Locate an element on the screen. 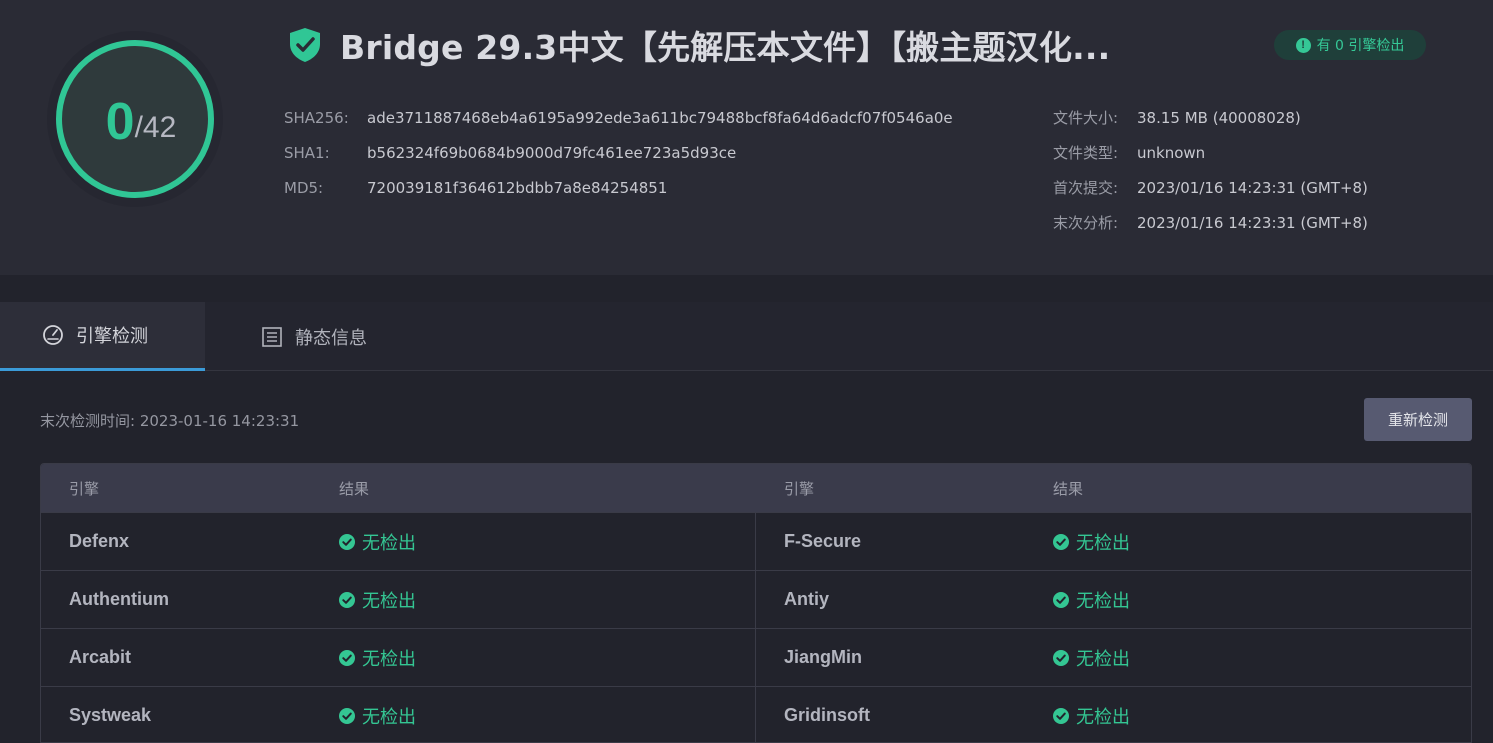 The image size is (1493, 743). detection-badge: ! 有 0 引擎检出 is located at coordinates (1350, 45).